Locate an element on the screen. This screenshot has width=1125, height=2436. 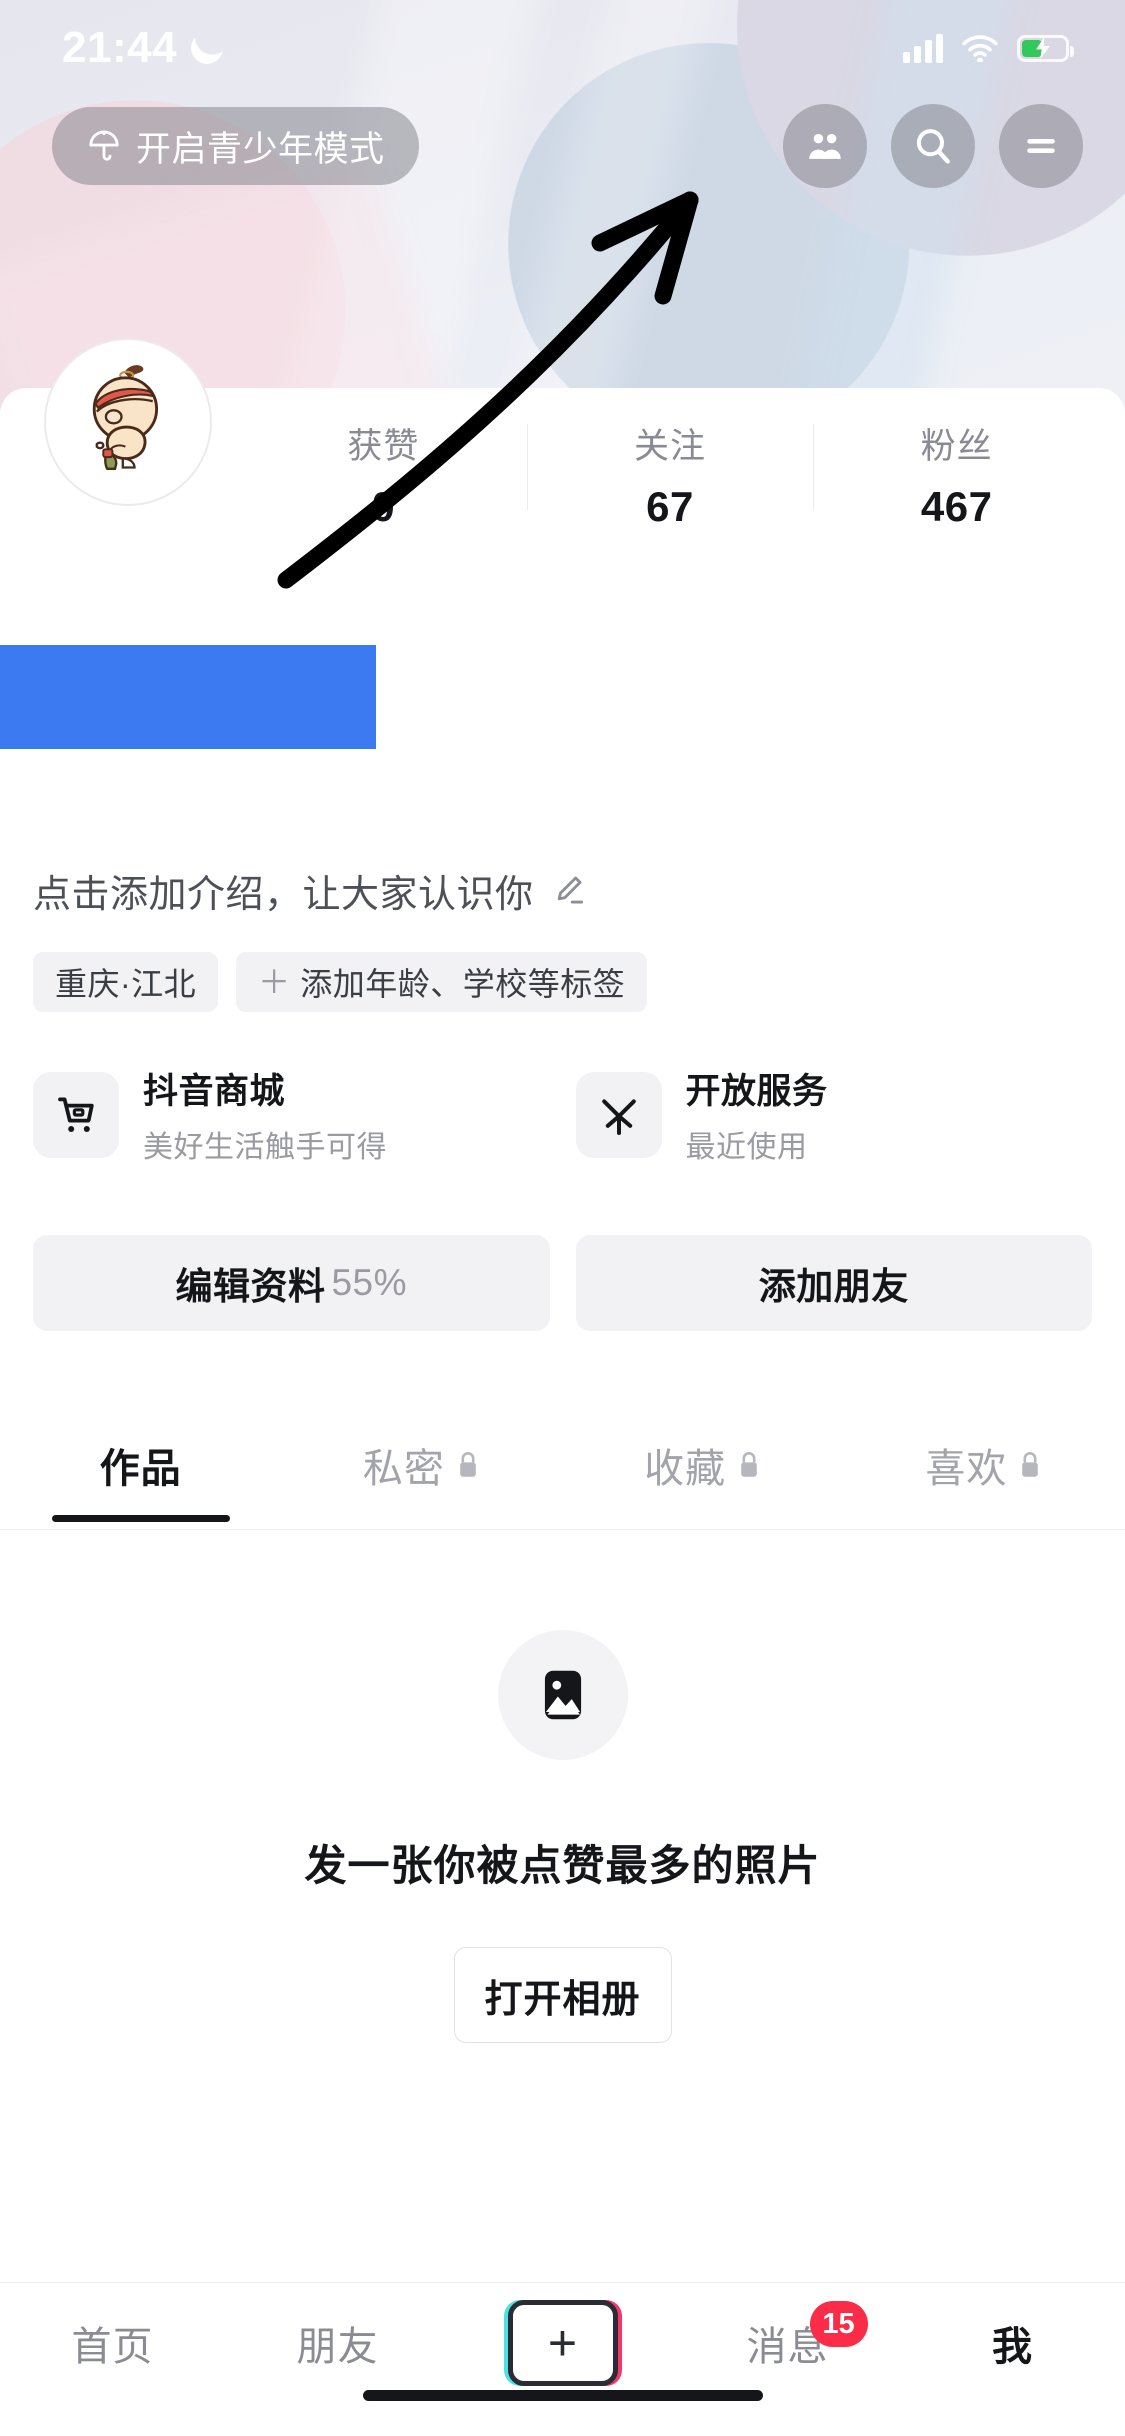
card-open-service: 开放服务 最近使用 is located at coordinates (834, 1114).